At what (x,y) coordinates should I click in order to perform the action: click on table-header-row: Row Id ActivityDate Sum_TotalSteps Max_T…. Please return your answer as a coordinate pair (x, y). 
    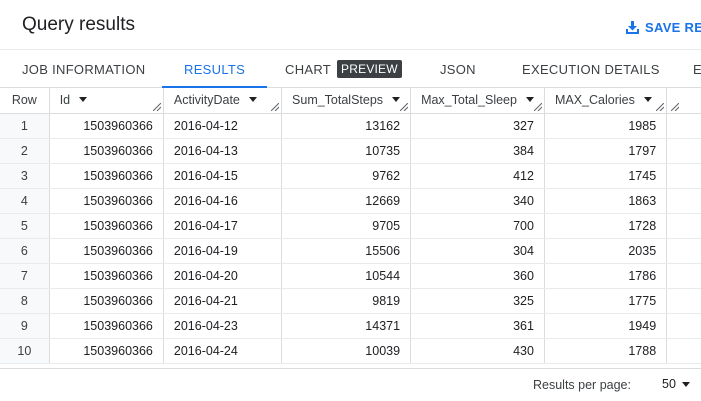
    Looking at the image, I should click on (350, 101).